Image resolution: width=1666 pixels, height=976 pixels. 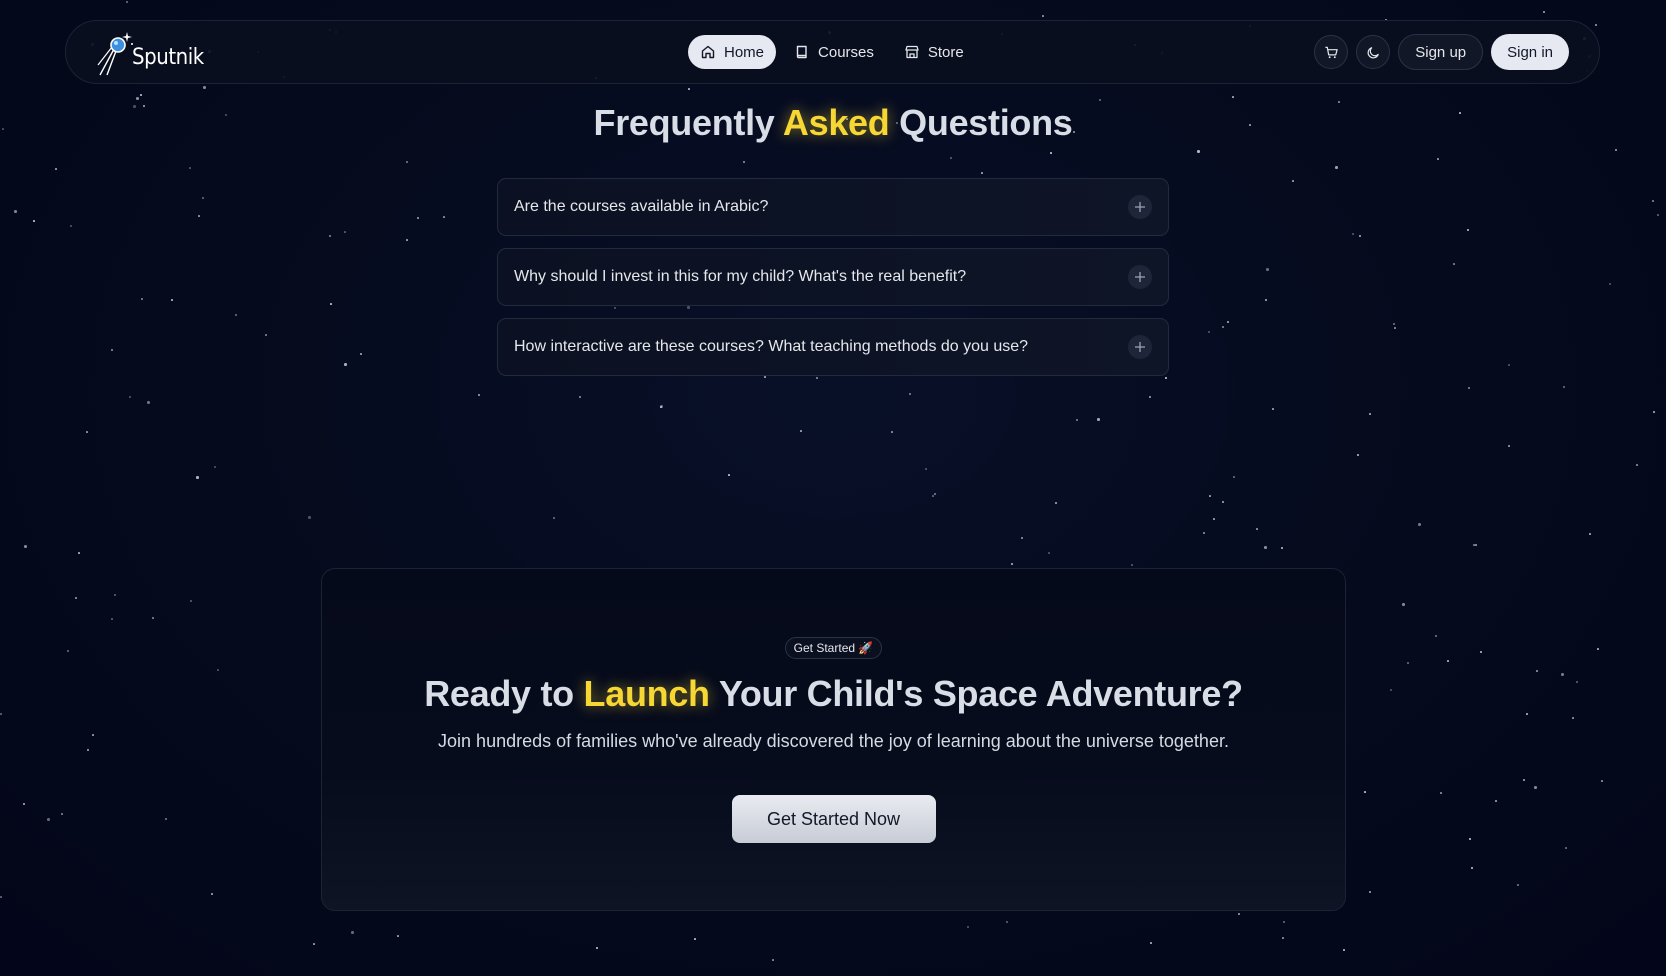 I want to click on book-icon, so click(x=801, y=52).